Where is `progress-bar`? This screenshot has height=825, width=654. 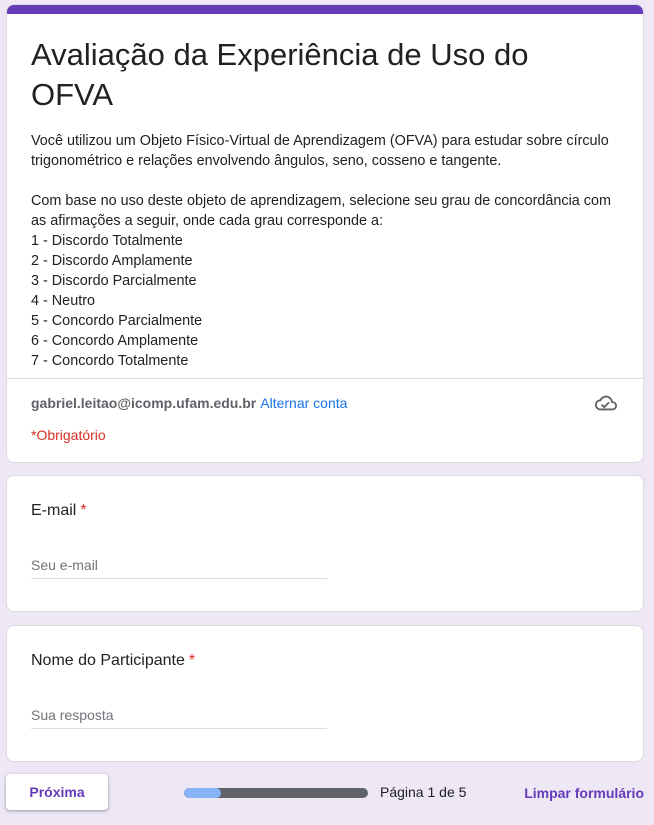 progress-bar is located at coordinates (276, 793).